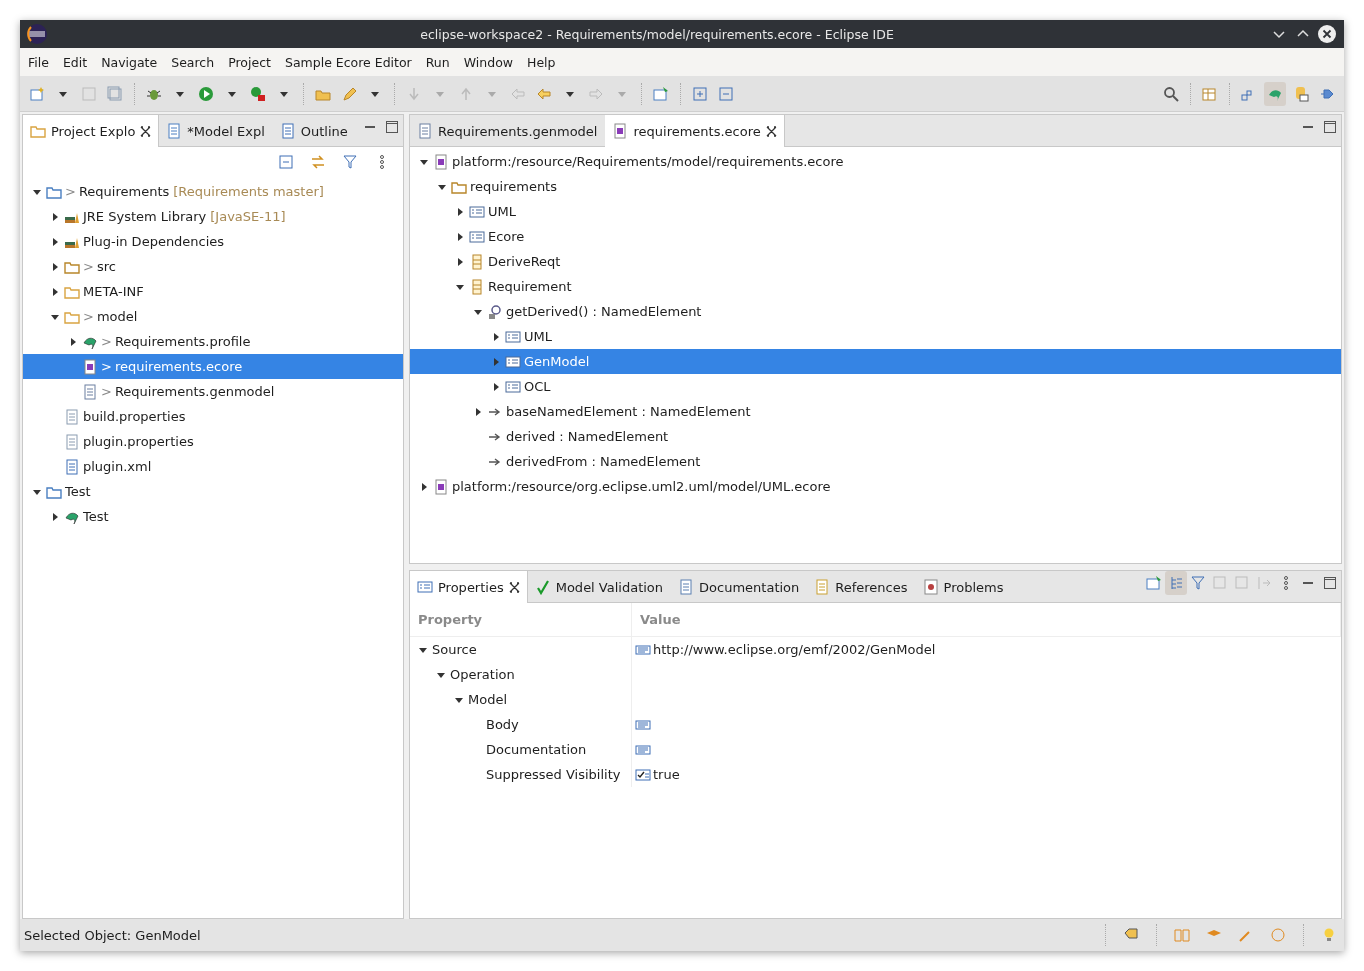  Describe the element at coordinates (213, 391) in the screenshot. I see `tree-item: > Requirements.genmodel` at that location.